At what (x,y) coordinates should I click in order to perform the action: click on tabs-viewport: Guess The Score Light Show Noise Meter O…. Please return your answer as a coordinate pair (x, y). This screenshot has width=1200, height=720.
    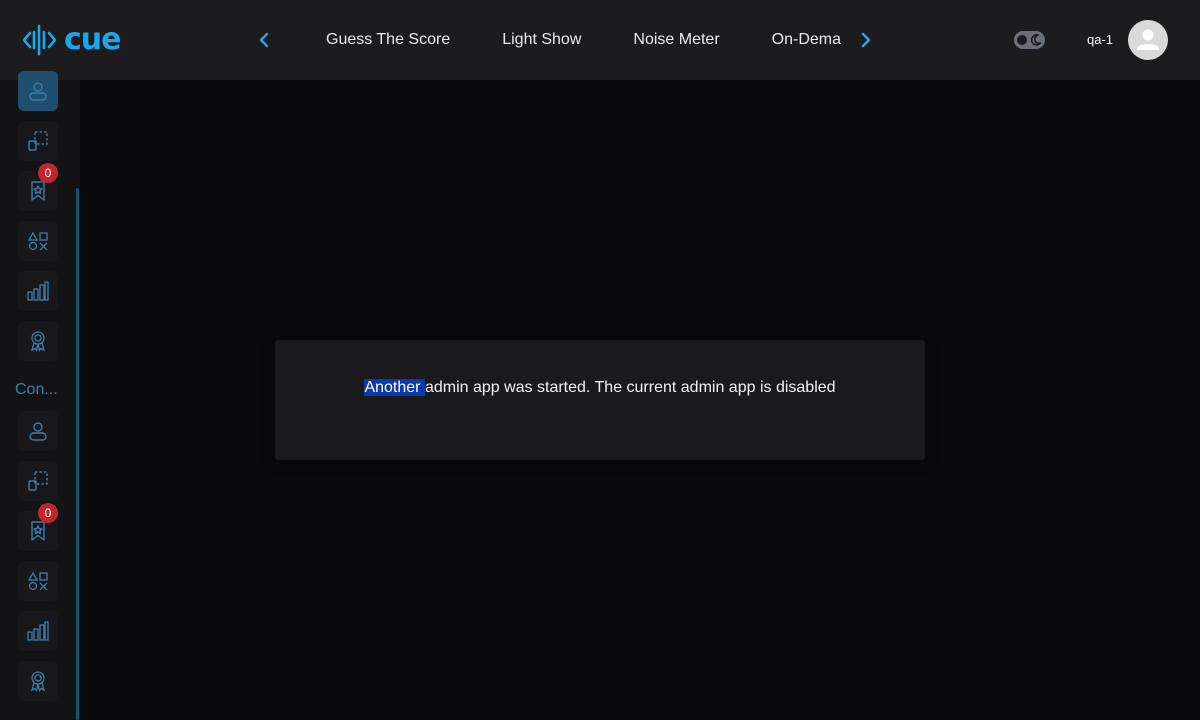
    Looking at the image, I should click on (570, 40).